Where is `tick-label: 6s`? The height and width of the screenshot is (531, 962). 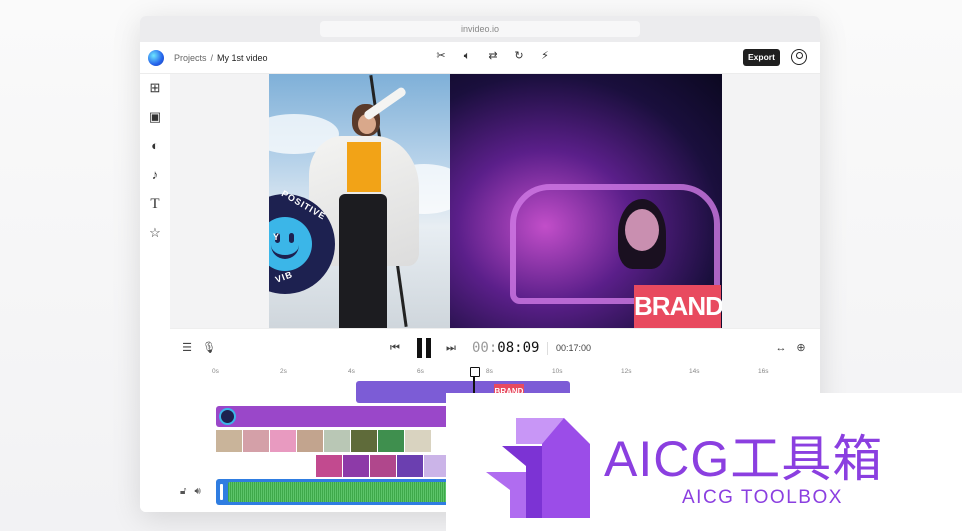
tick-label: 6s is located at coordinates (420, 371).